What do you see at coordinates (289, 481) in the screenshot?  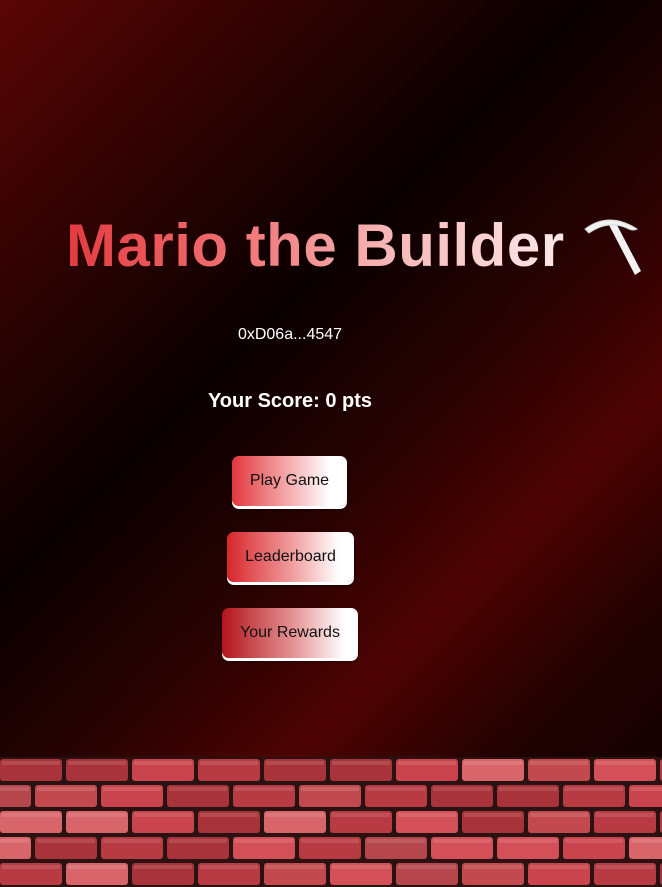 I see `play-game-button: Play Game` at bounding box center [289, 481].